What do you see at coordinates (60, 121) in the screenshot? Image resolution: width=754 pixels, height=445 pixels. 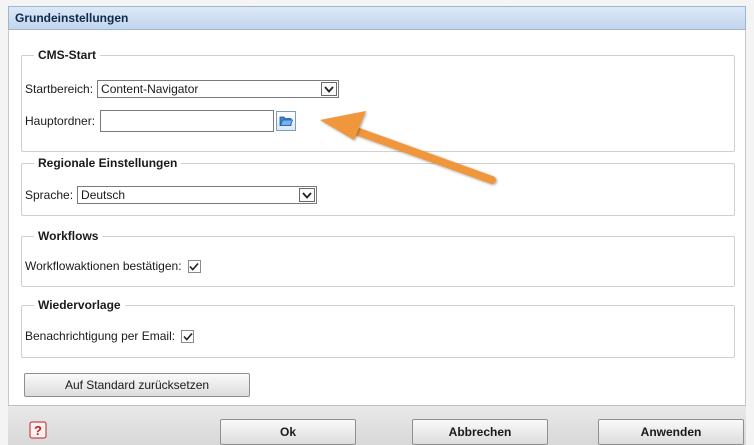 I see `hauptordner-label: Hauptordner:` at bounding box center [60, 121].